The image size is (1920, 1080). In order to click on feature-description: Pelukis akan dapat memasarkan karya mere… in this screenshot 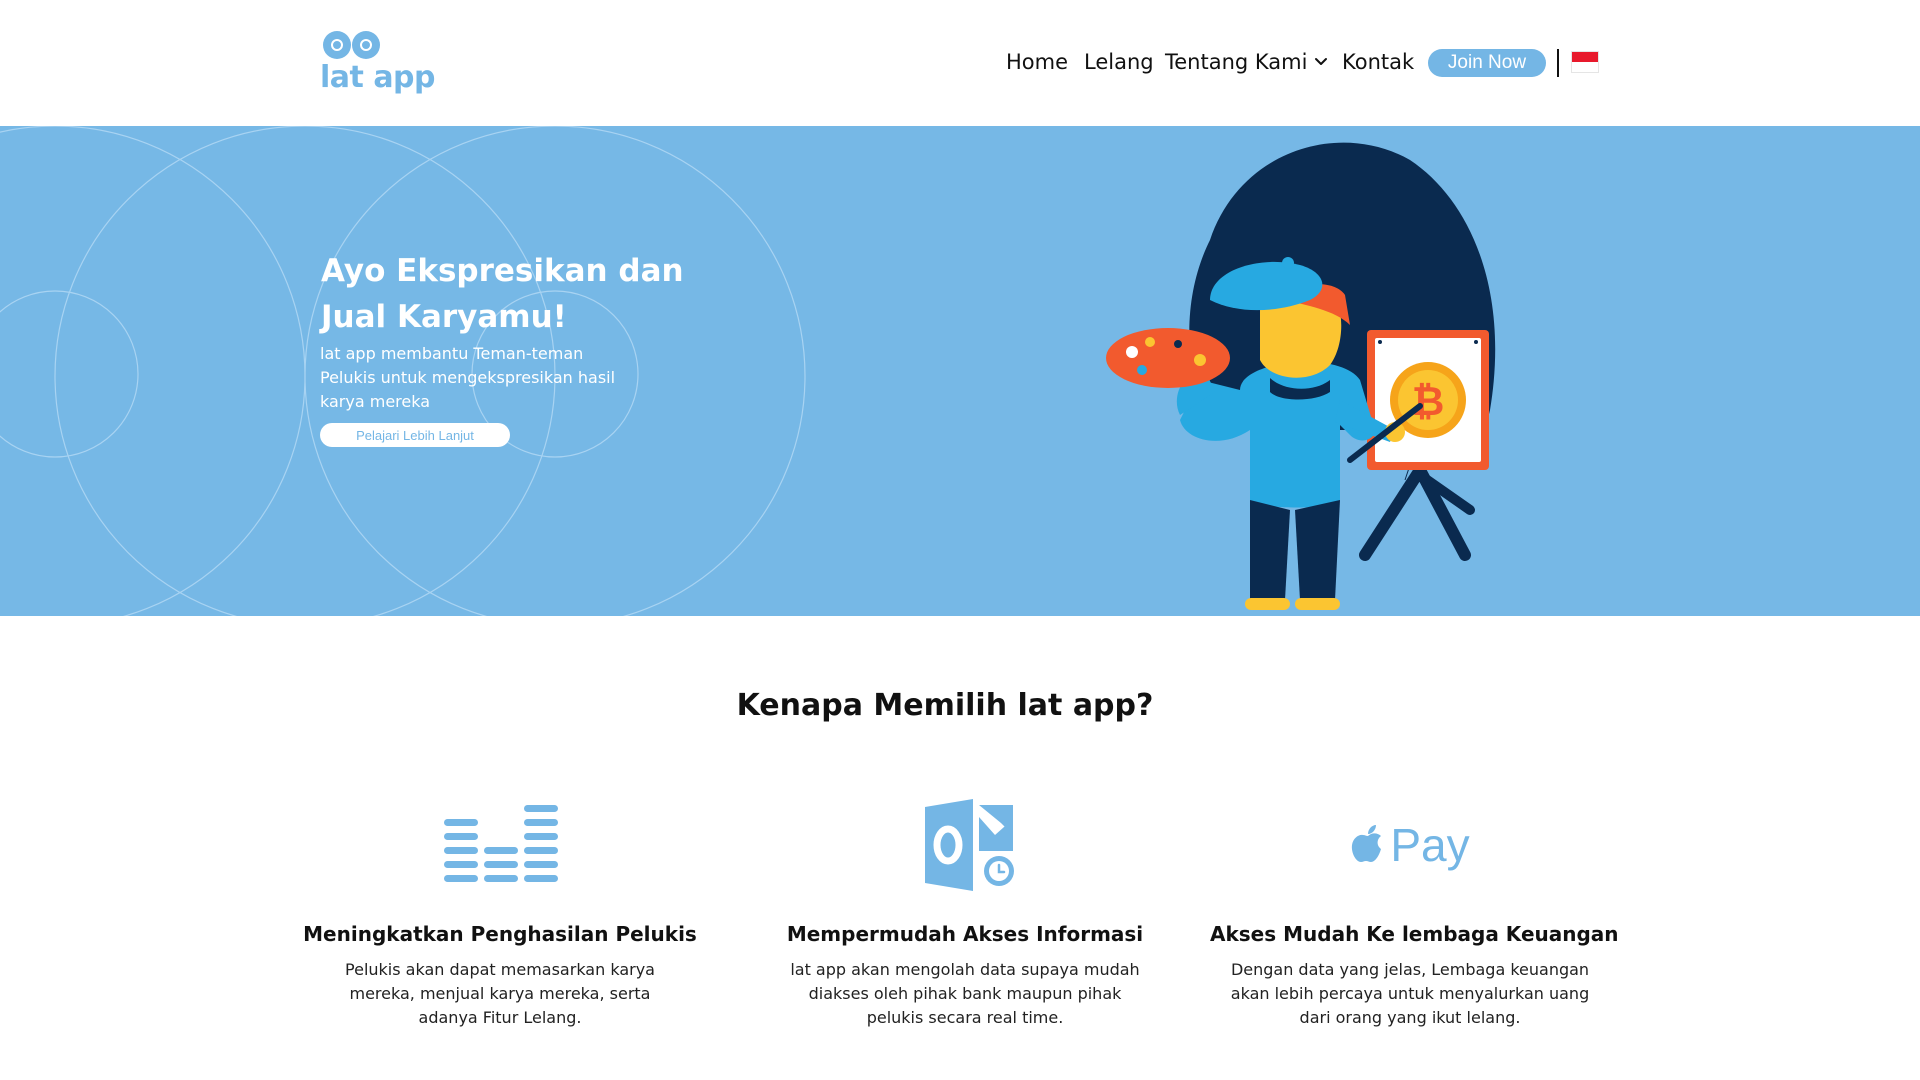, I will do `click(500, 993)`.